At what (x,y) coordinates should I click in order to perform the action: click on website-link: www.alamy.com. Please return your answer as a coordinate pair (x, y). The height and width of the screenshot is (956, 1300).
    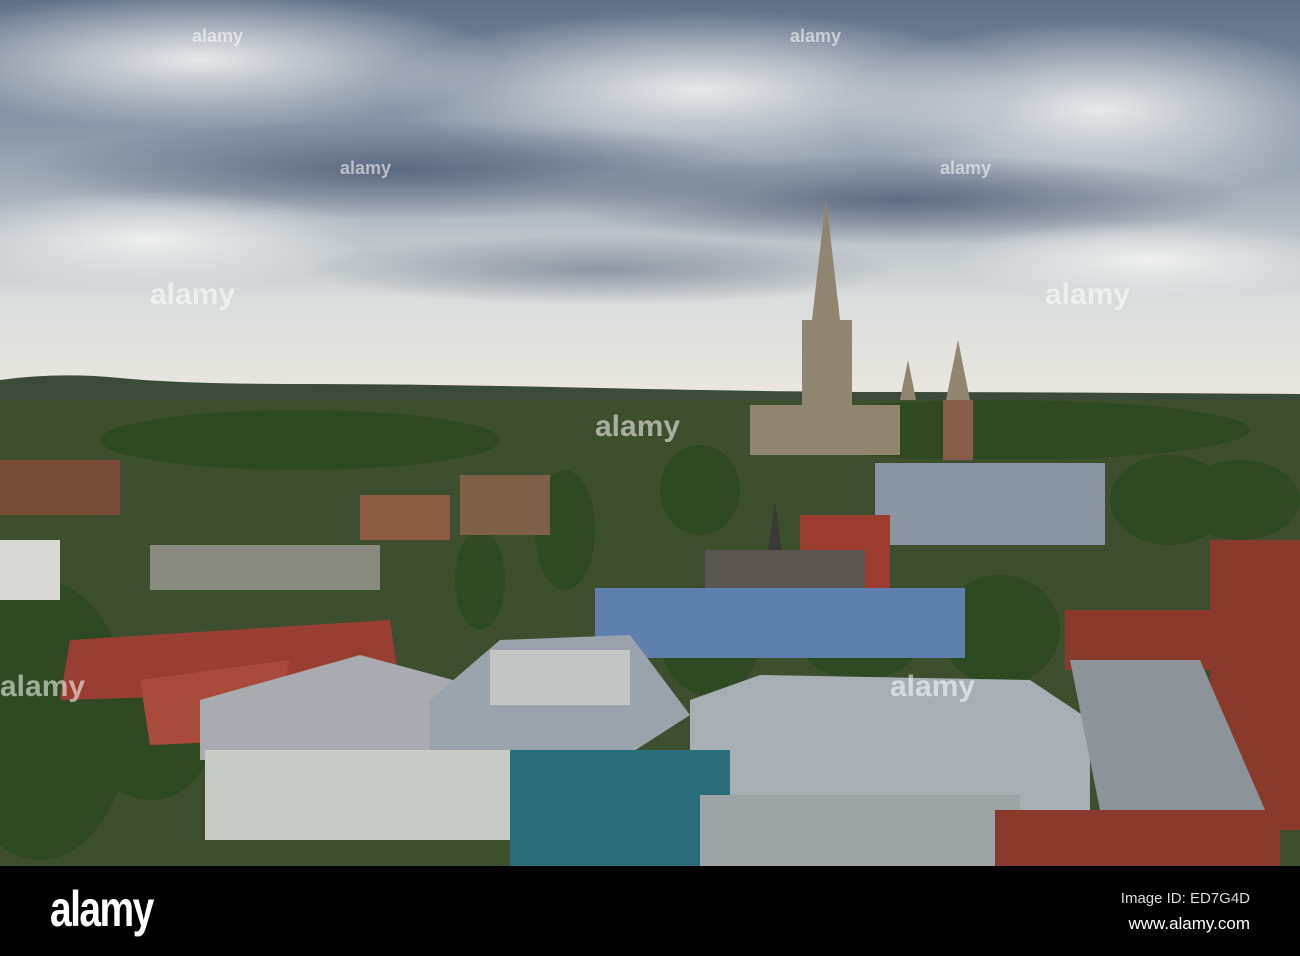
    Looking at the image, I should click on (1189, 924).